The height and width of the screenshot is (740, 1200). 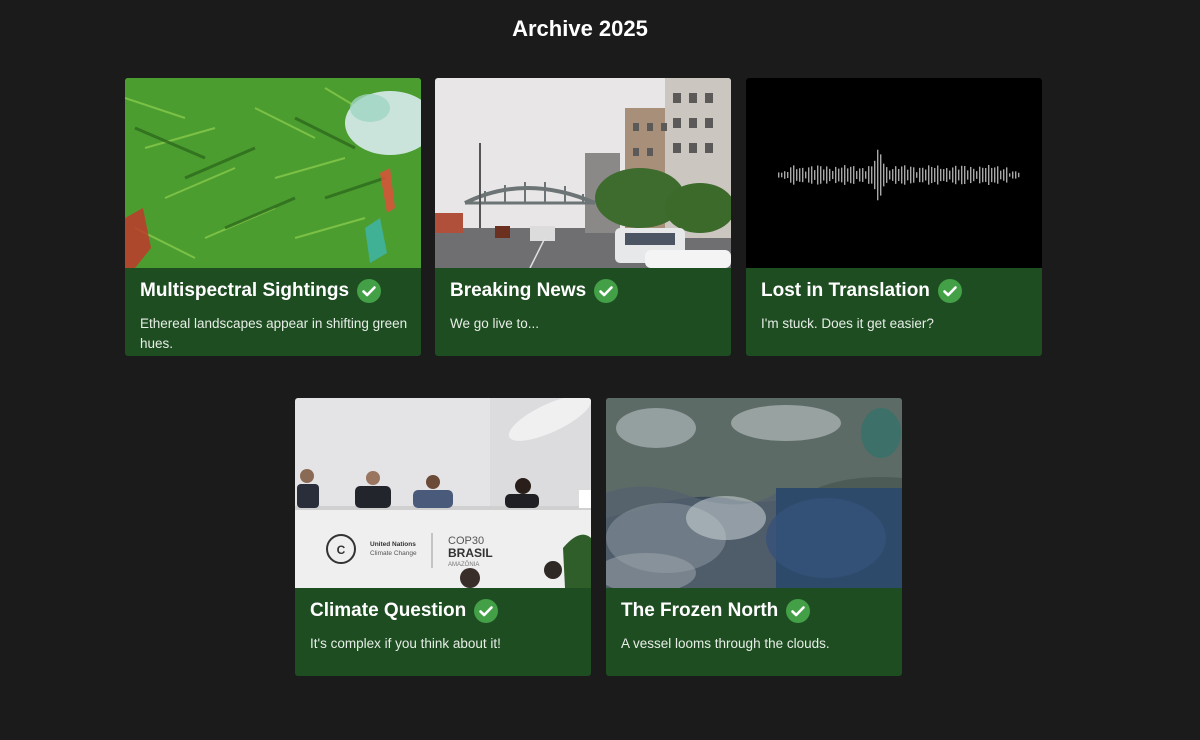 What do you see at coordinates (580, 28) in the screenshot?
I see `page-title: Archive 2025` at bounding box center [580, 28].